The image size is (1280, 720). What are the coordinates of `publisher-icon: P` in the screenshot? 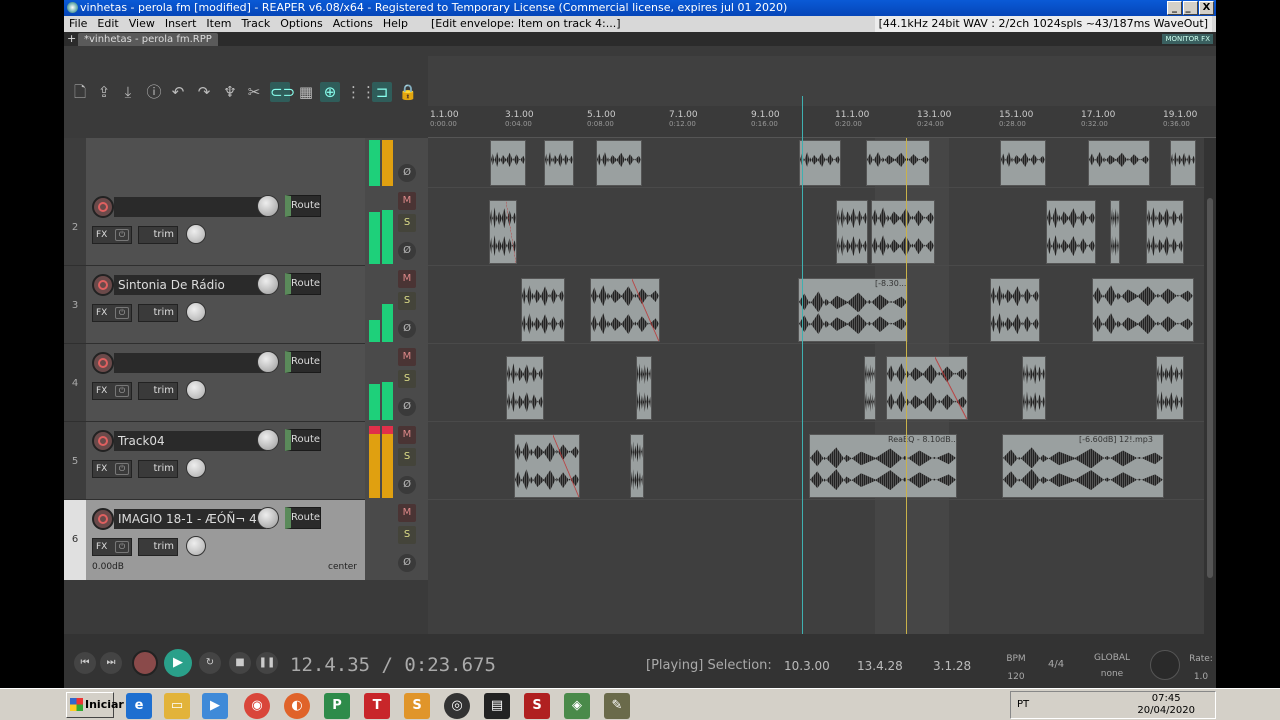 It's located at (337, 706).